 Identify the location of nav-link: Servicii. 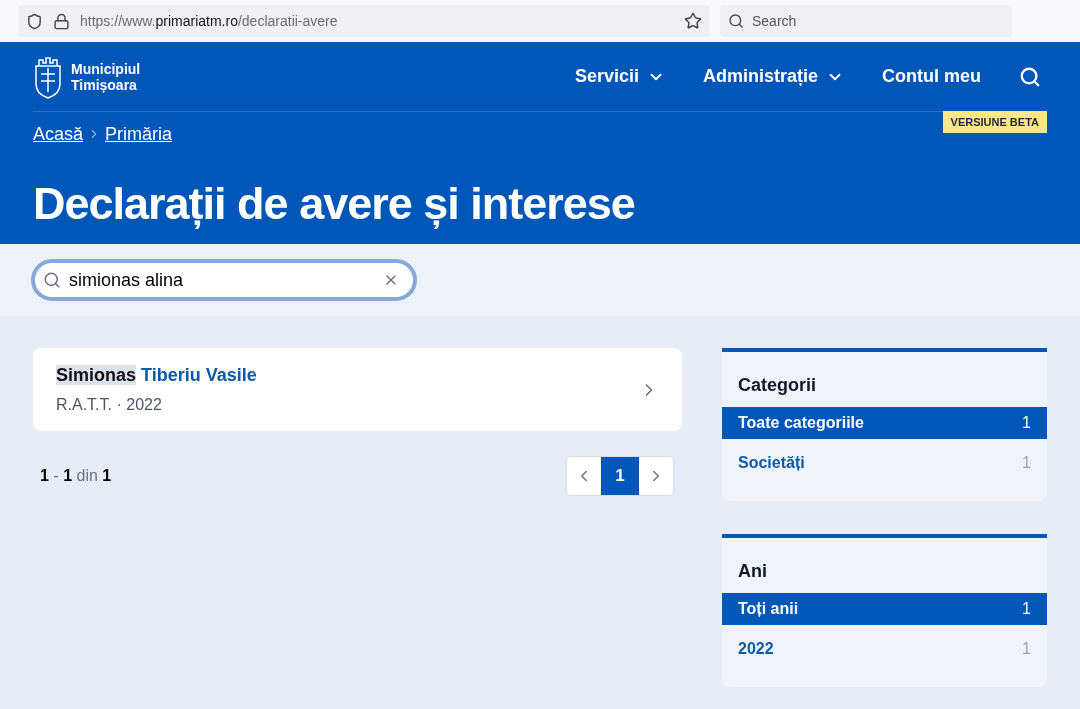
(619, 76).